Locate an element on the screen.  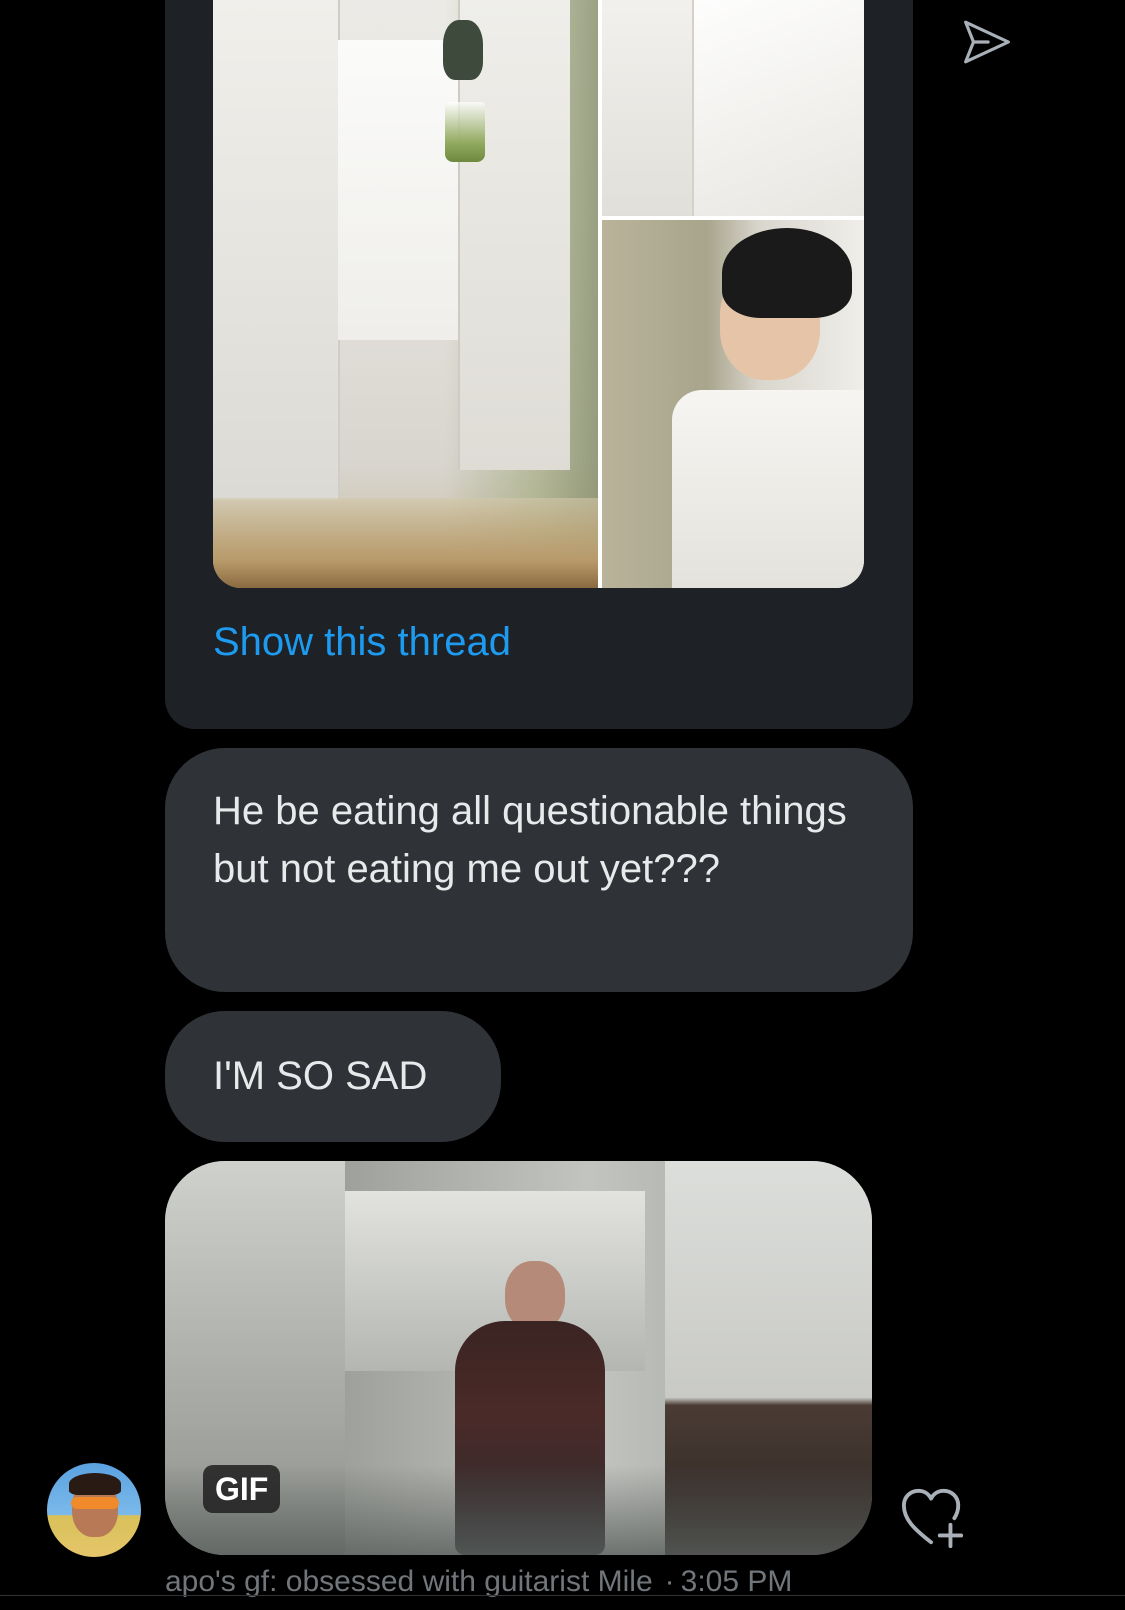
sender-name: apo's gf: obsessed with guitarist Mile is located at coordinates (409, 1581).